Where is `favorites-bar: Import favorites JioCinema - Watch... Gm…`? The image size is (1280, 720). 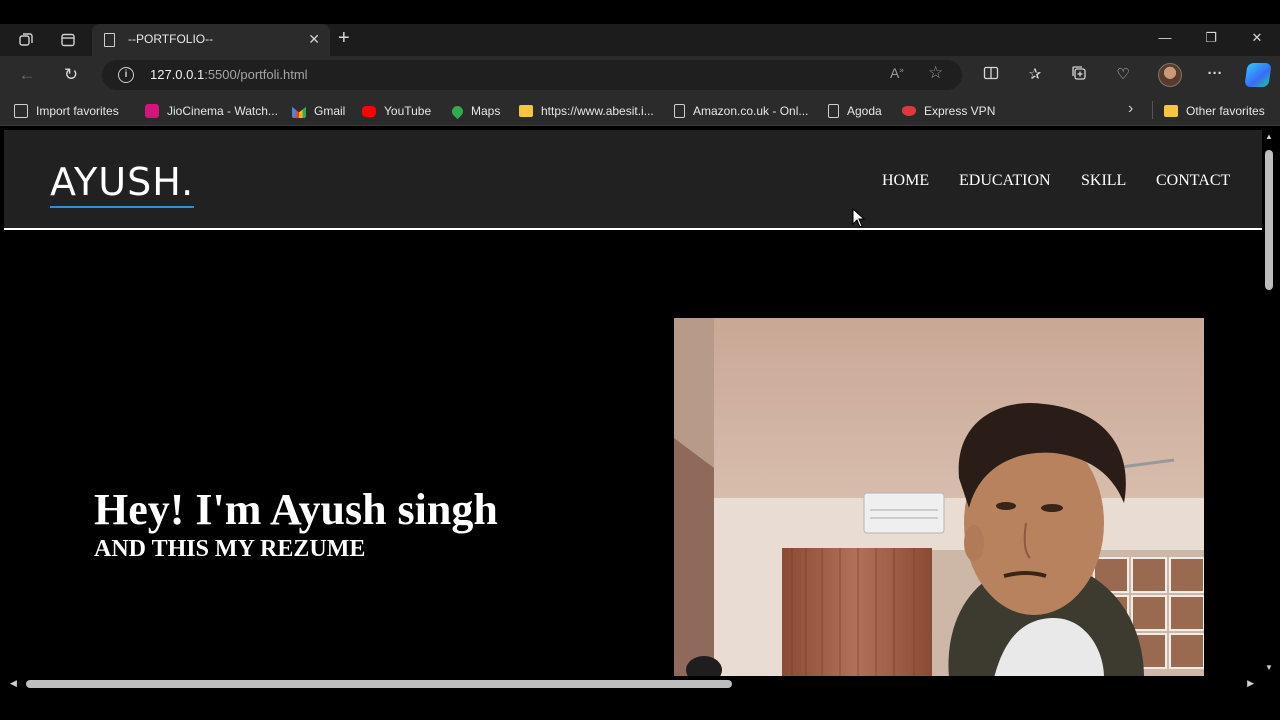
favorites-bar: Import favorites JioCinema - Watch... Gm… is located at coordinates (640, 110).